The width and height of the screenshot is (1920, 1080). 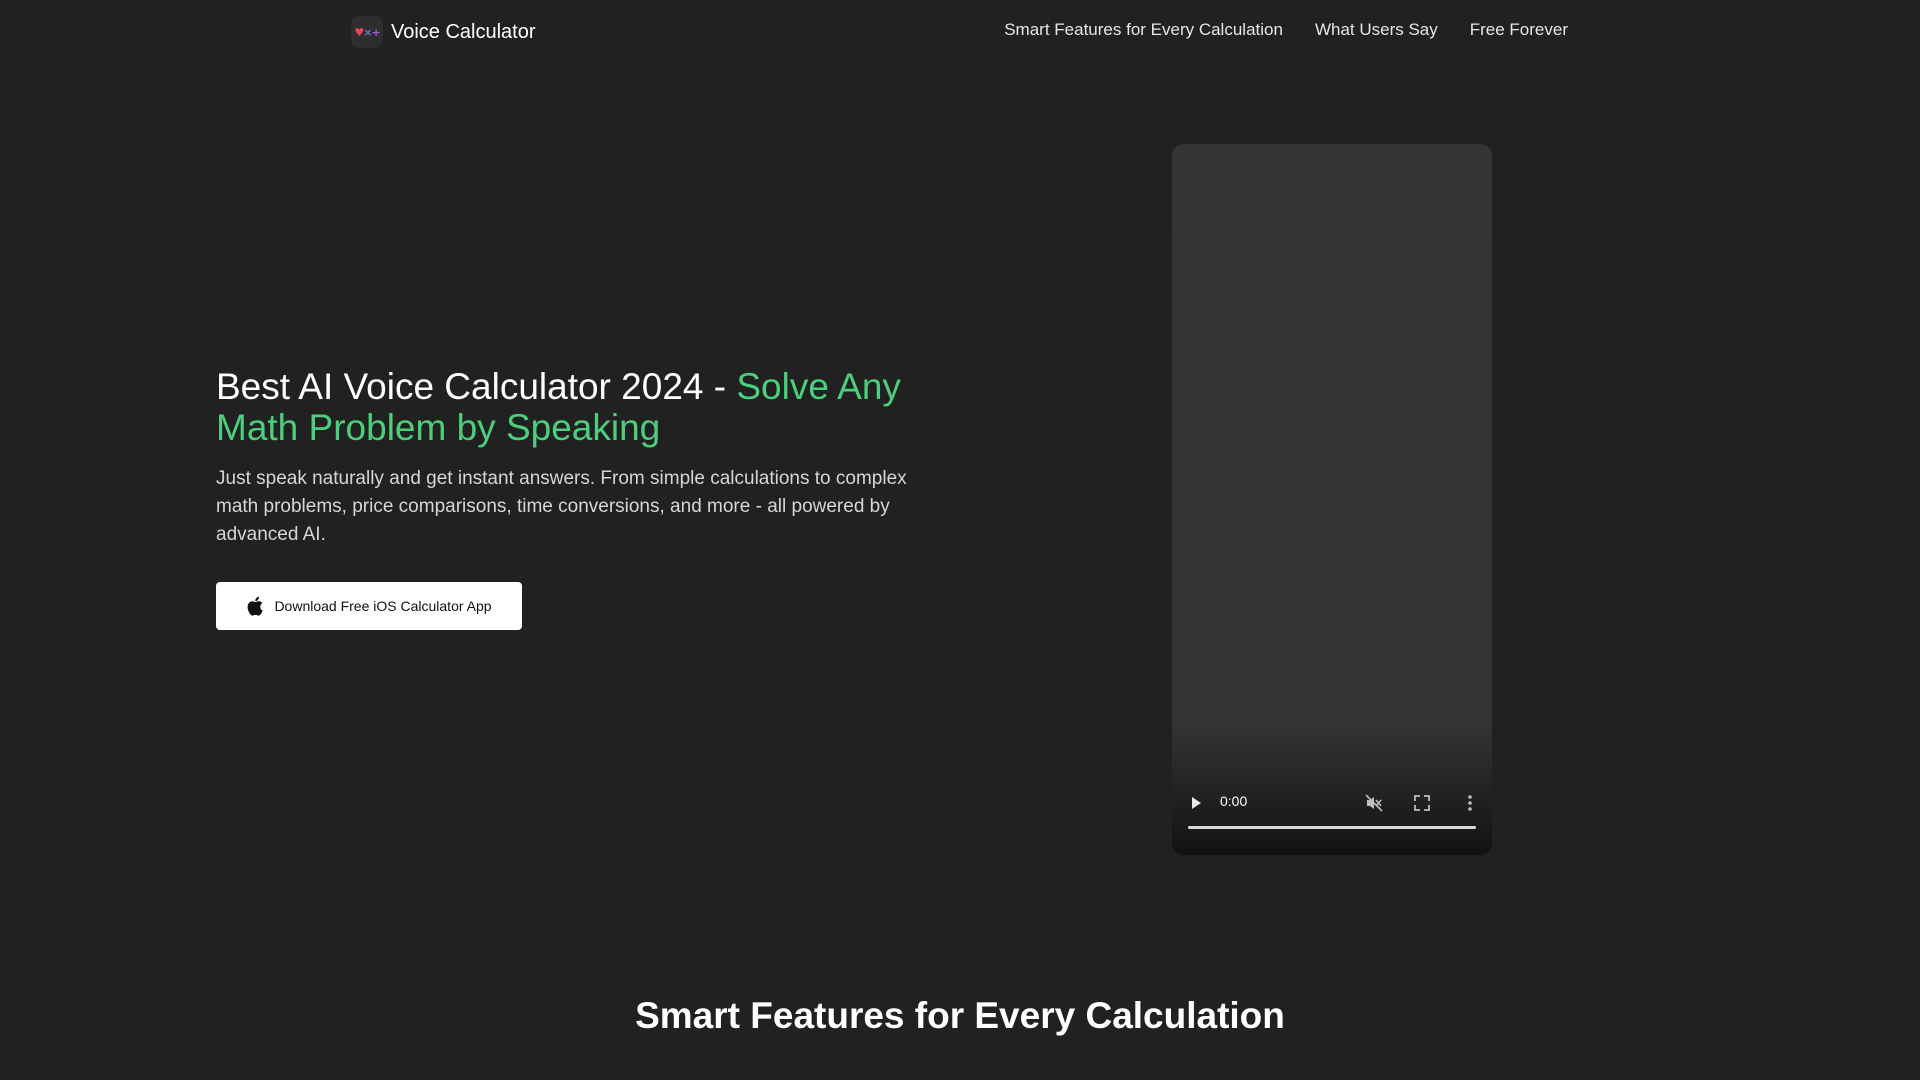 What do you see at coordinates (1470, 803) in the screenshot?
I see `more-options-icon` at bounding box center [1470, 803].